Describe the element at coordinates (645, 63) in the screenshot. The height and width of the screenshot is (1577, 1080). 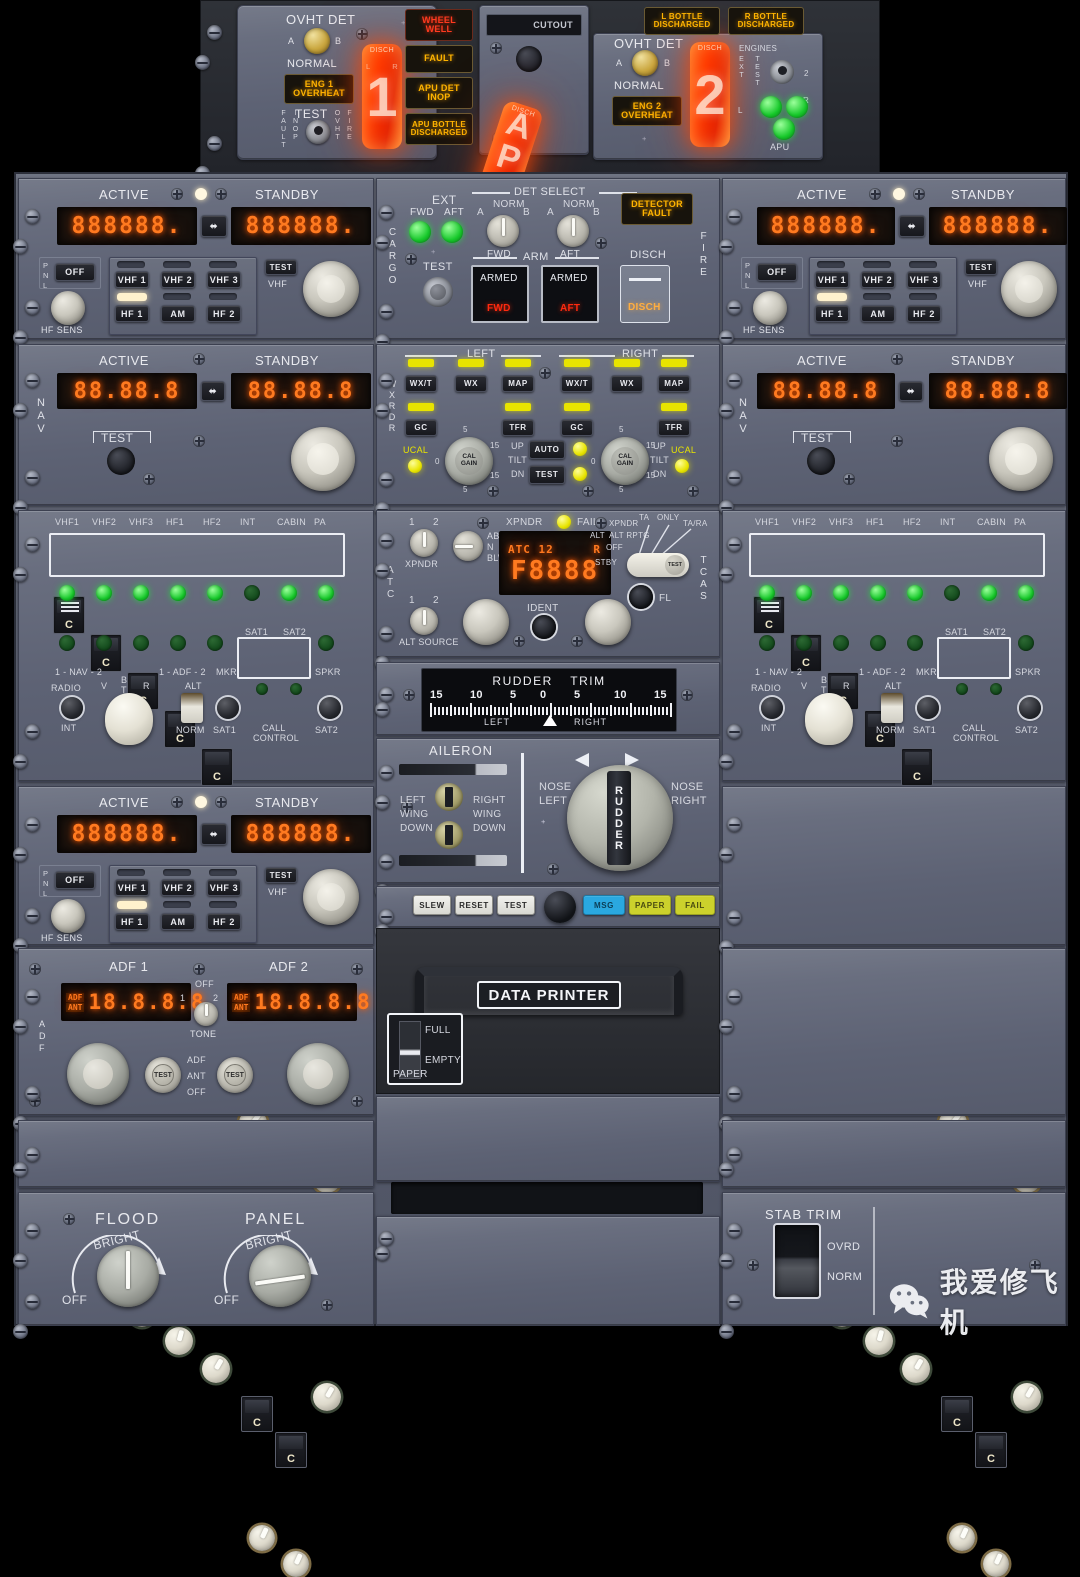
I see `eng2-ovht-det-selector` at that location.